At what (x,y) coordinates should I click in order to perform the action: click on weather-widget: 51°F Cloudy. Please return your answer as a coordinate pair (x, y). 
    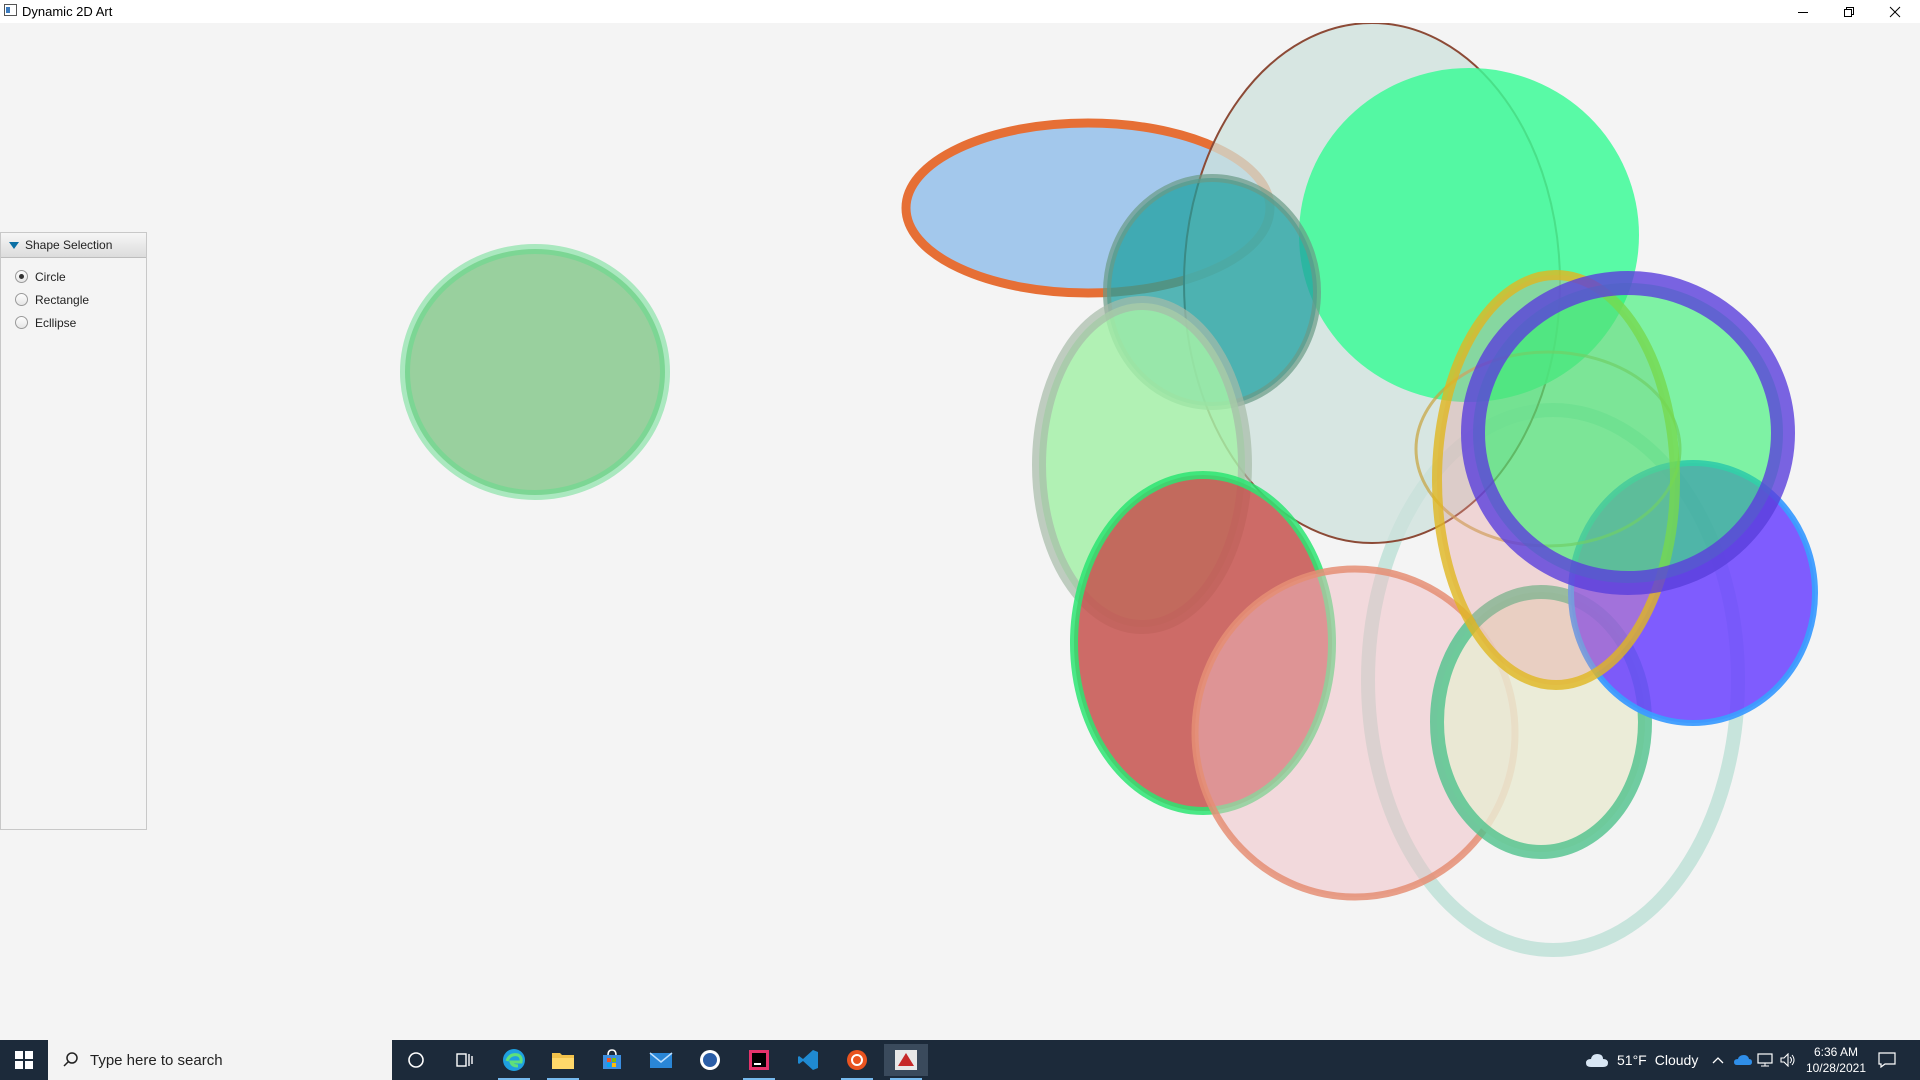
    Looking at the image, I should click on (1641, 1060).